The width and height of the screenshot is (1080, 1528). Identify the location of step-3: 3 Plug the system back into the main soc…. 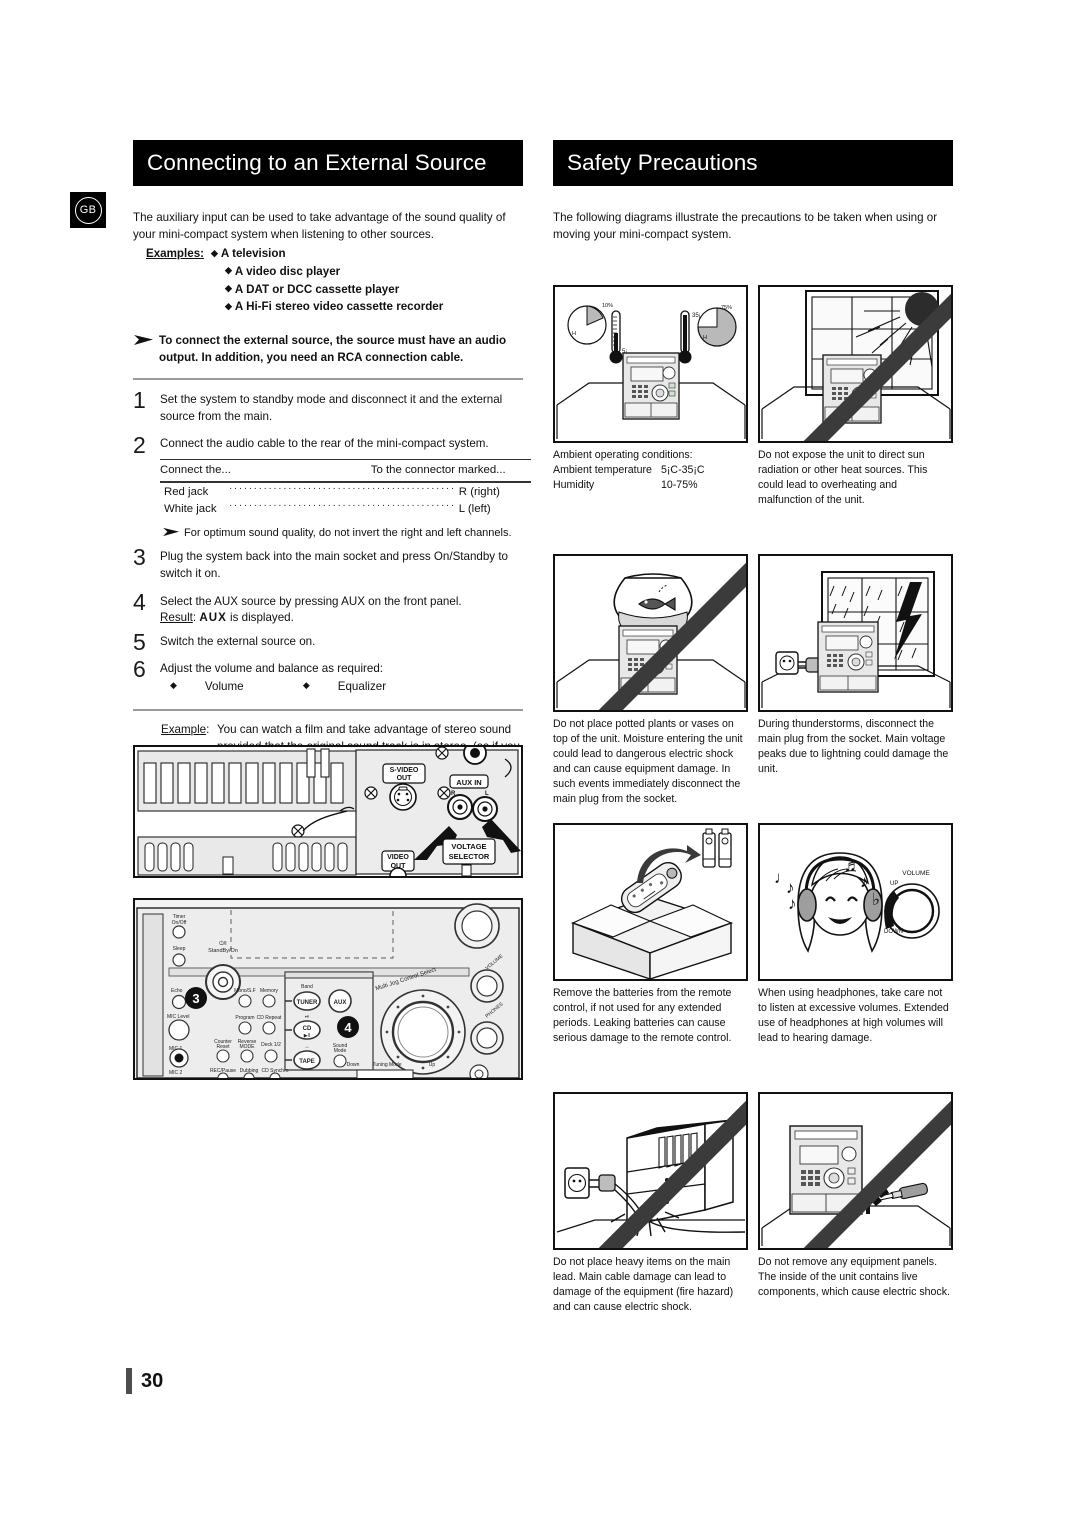
(328, 564).